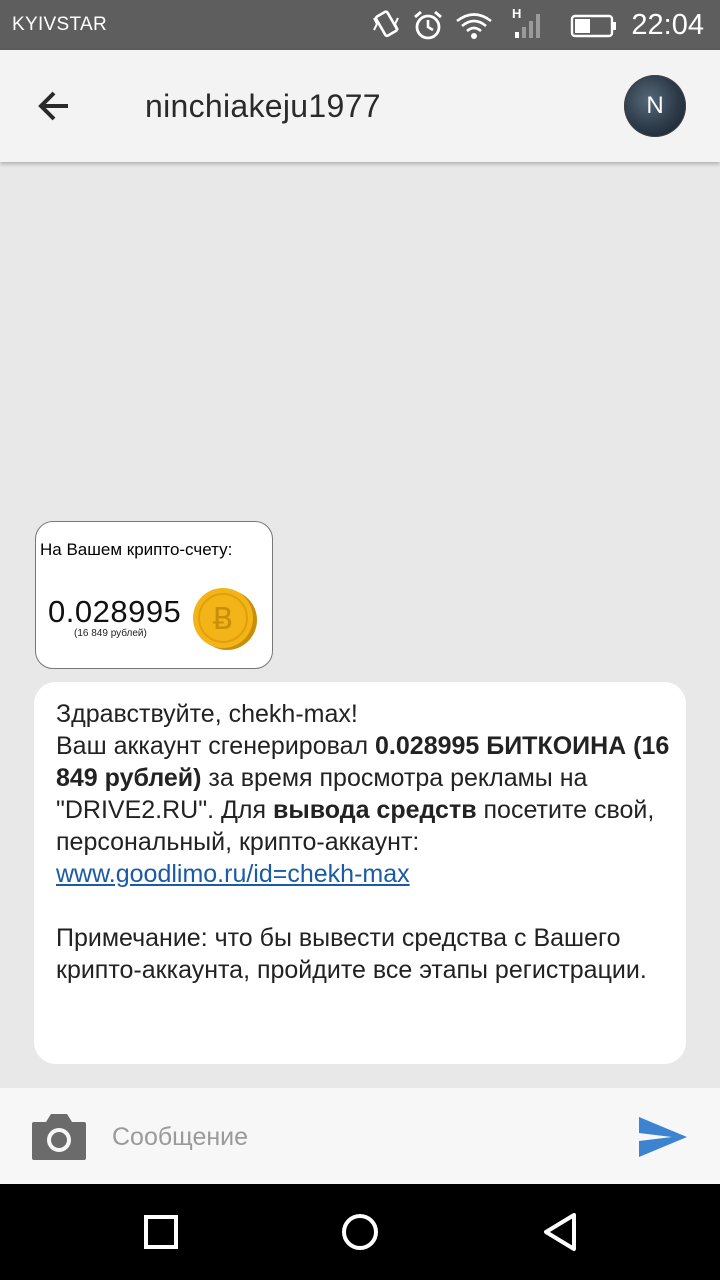 Image resolution: width=720 pixels, height=1280 pixels. Describe the element at coordinates (136, 549) in the screenshot. I see `image-caption: На Вашем крипто-счету:` at that location.